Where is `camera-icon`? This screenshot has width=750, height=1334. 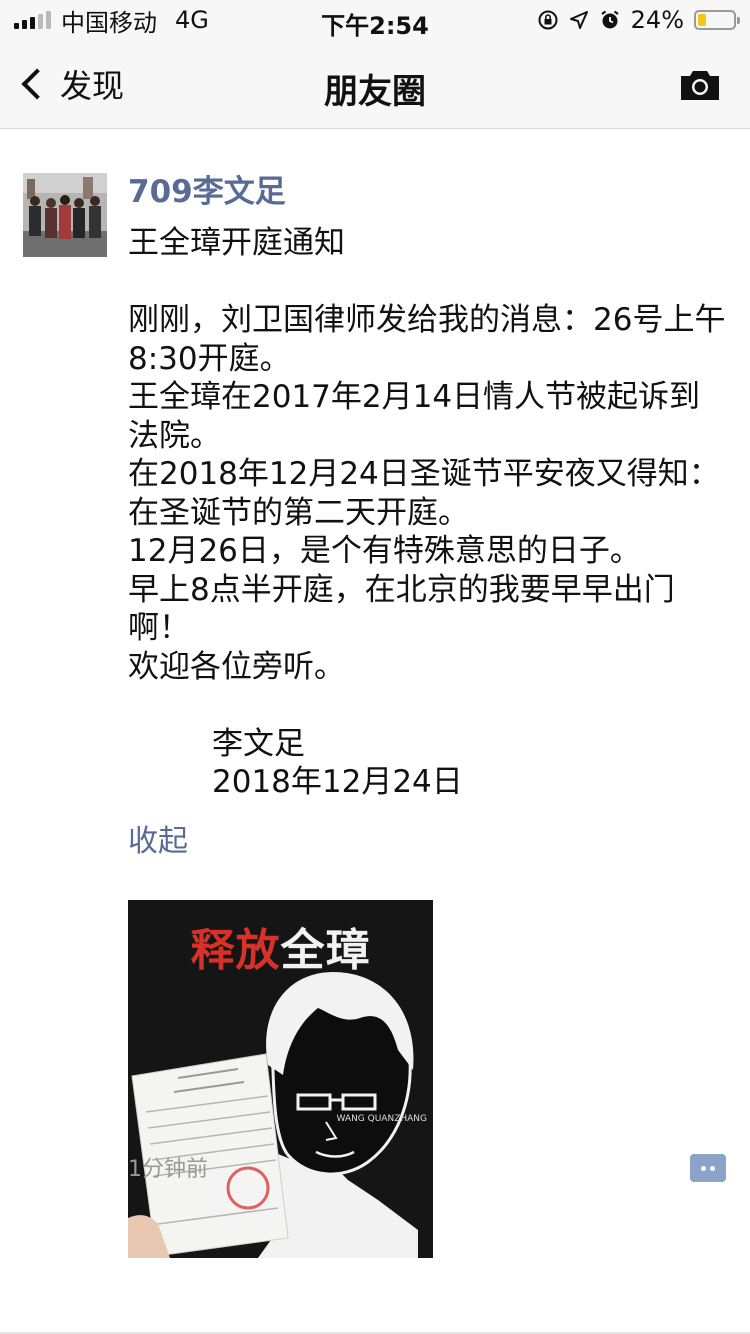 camera-icon is located at coordinates (700, 85).